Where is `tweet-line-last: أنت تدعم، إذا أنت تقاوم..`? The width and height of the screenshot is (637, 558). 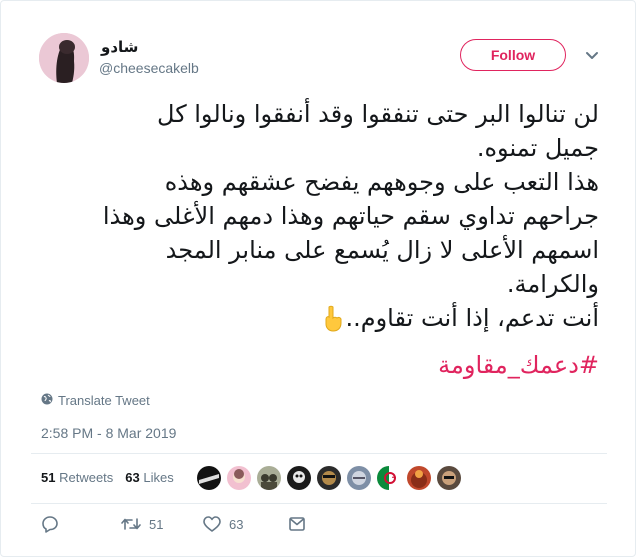 tweet-line-last: أنت تدعم، إذا أنت تقاوم.. is located at coordinates (315, 318).